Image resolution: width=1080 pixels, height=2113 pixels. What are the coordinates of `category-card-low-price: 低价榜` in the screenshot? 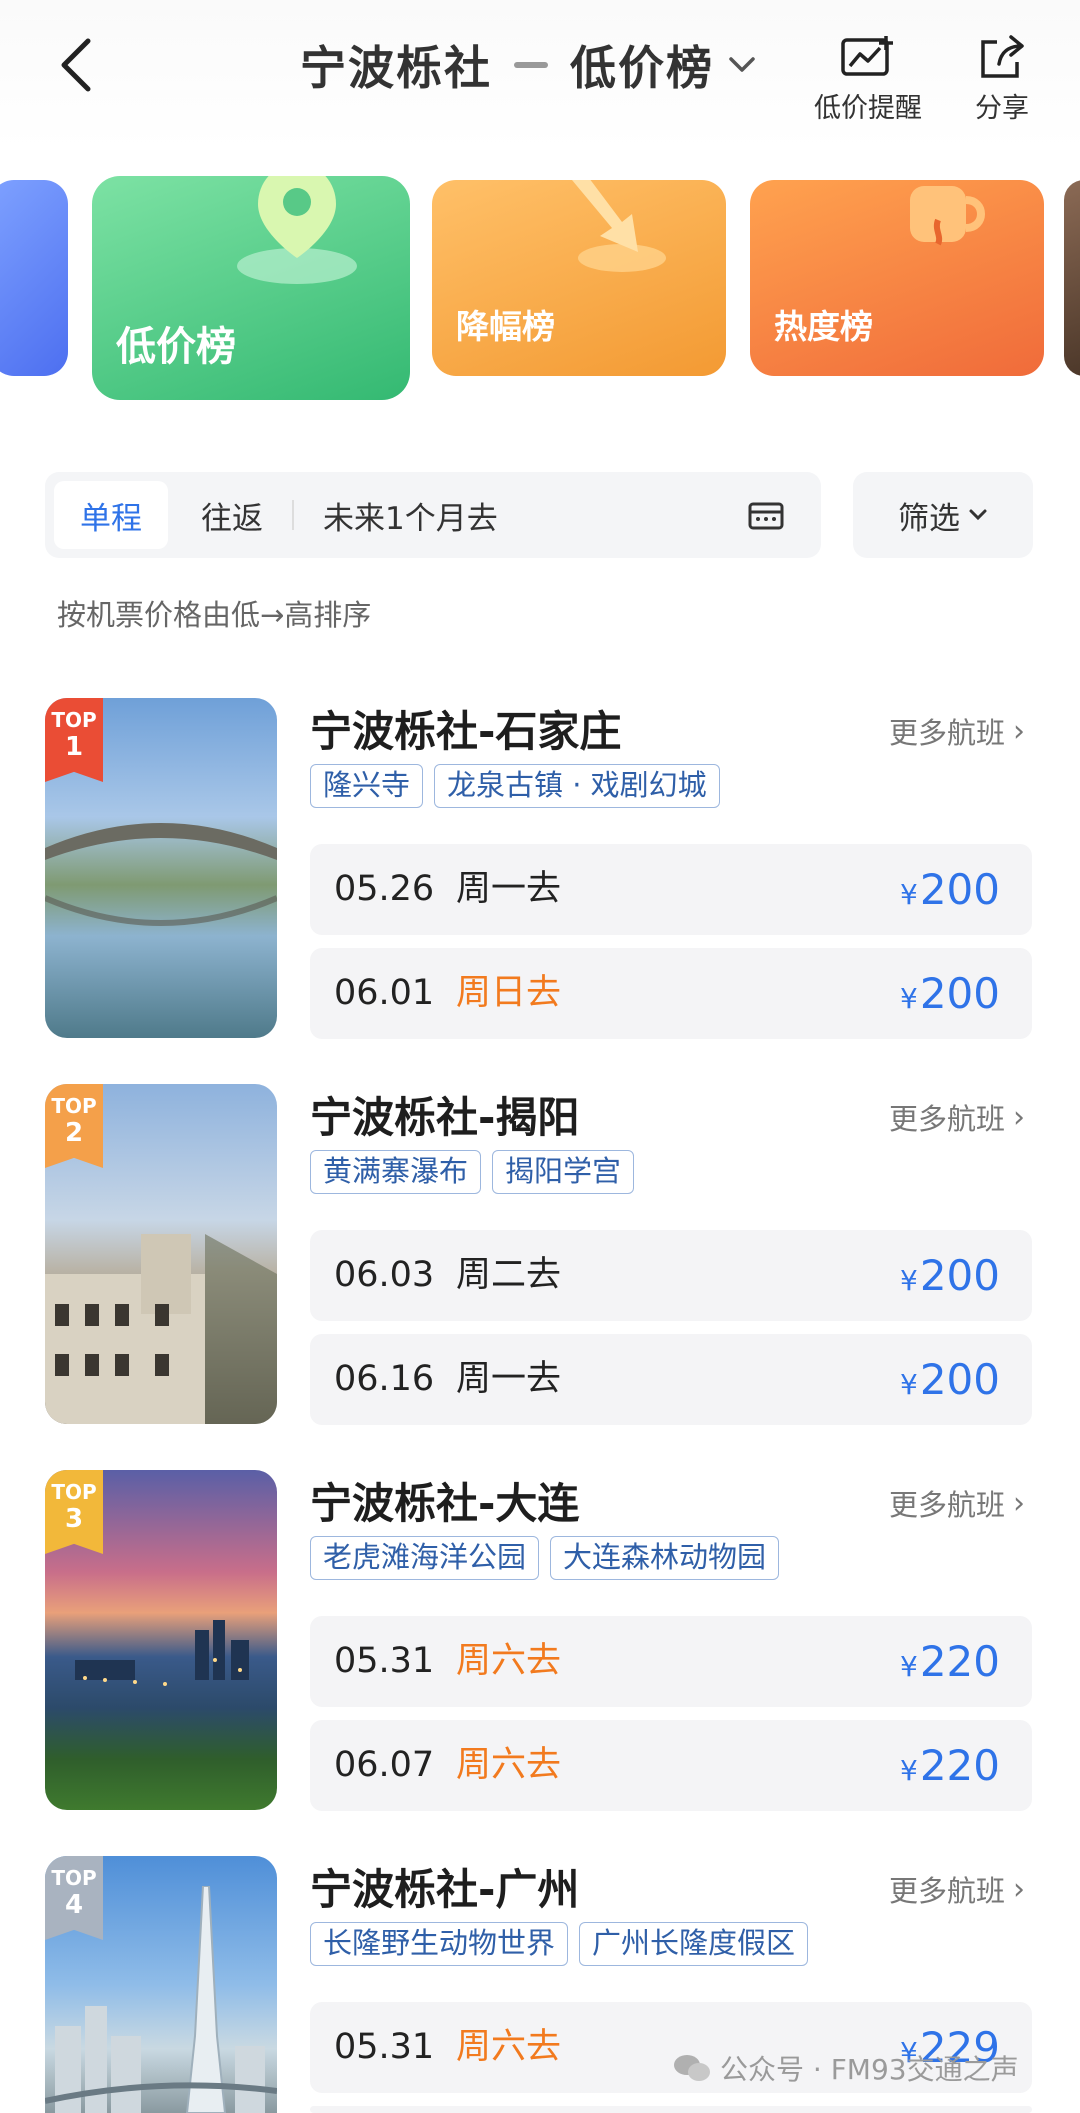 It's located at (251, 288).